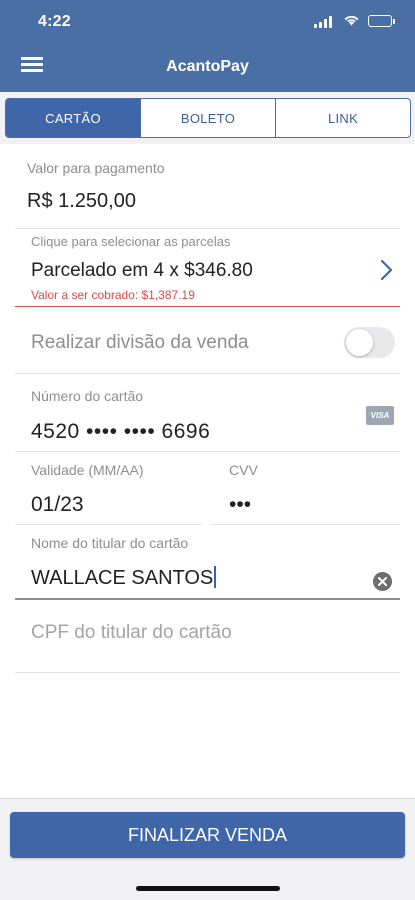  Describe the element at coordinates (207, 451) in the screenshot. I see `card-number-divider` at that location.